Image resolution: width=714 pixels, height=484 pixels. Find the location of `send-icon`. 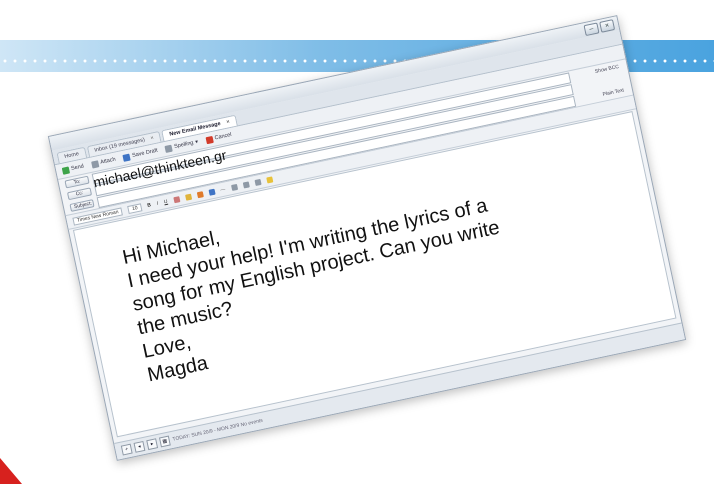

send-icon is located at coordinates (65, 170).